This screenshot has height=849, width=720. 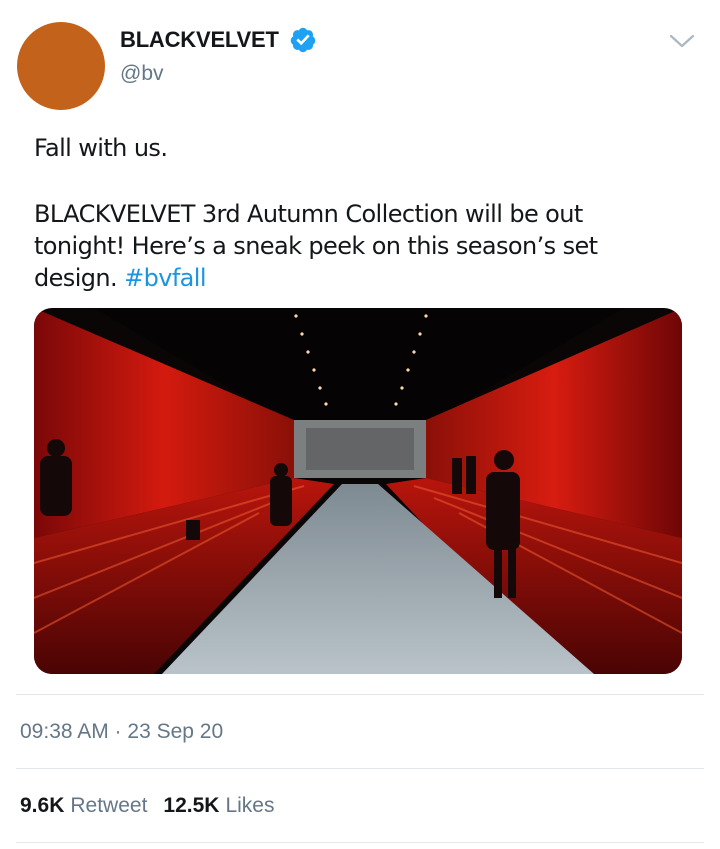 I want to click on hashtag-link: #bvfall, so click(x=165, y=278).